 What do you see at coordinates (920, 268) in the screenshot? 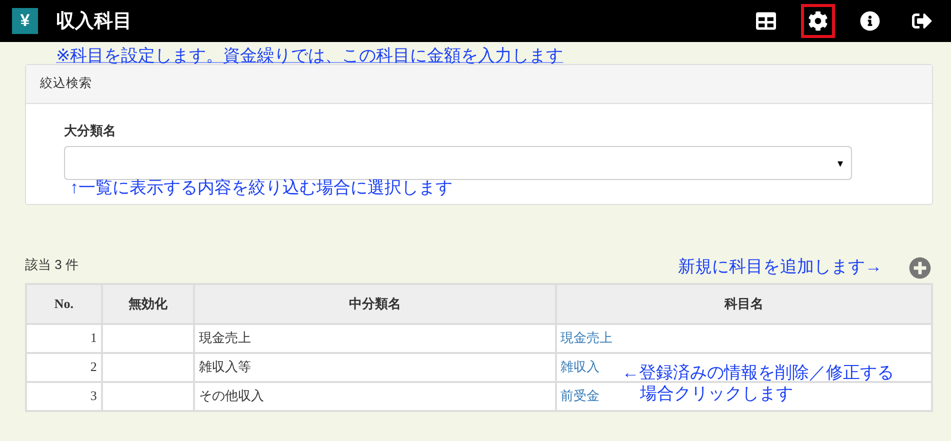
I see `add-icon` at bounding box center [920, 268].